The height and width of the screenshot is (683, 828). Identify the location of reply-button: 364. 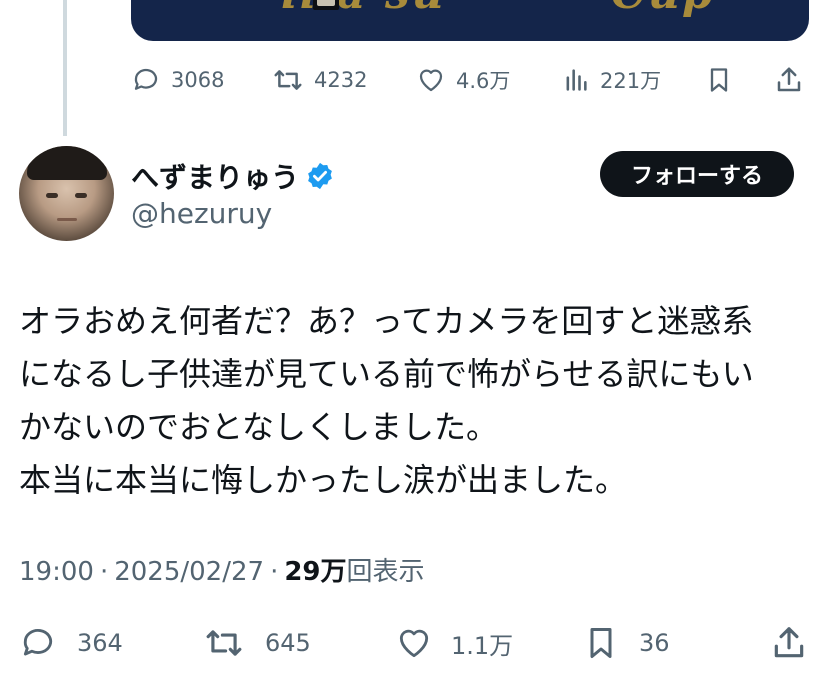
(71, 643).